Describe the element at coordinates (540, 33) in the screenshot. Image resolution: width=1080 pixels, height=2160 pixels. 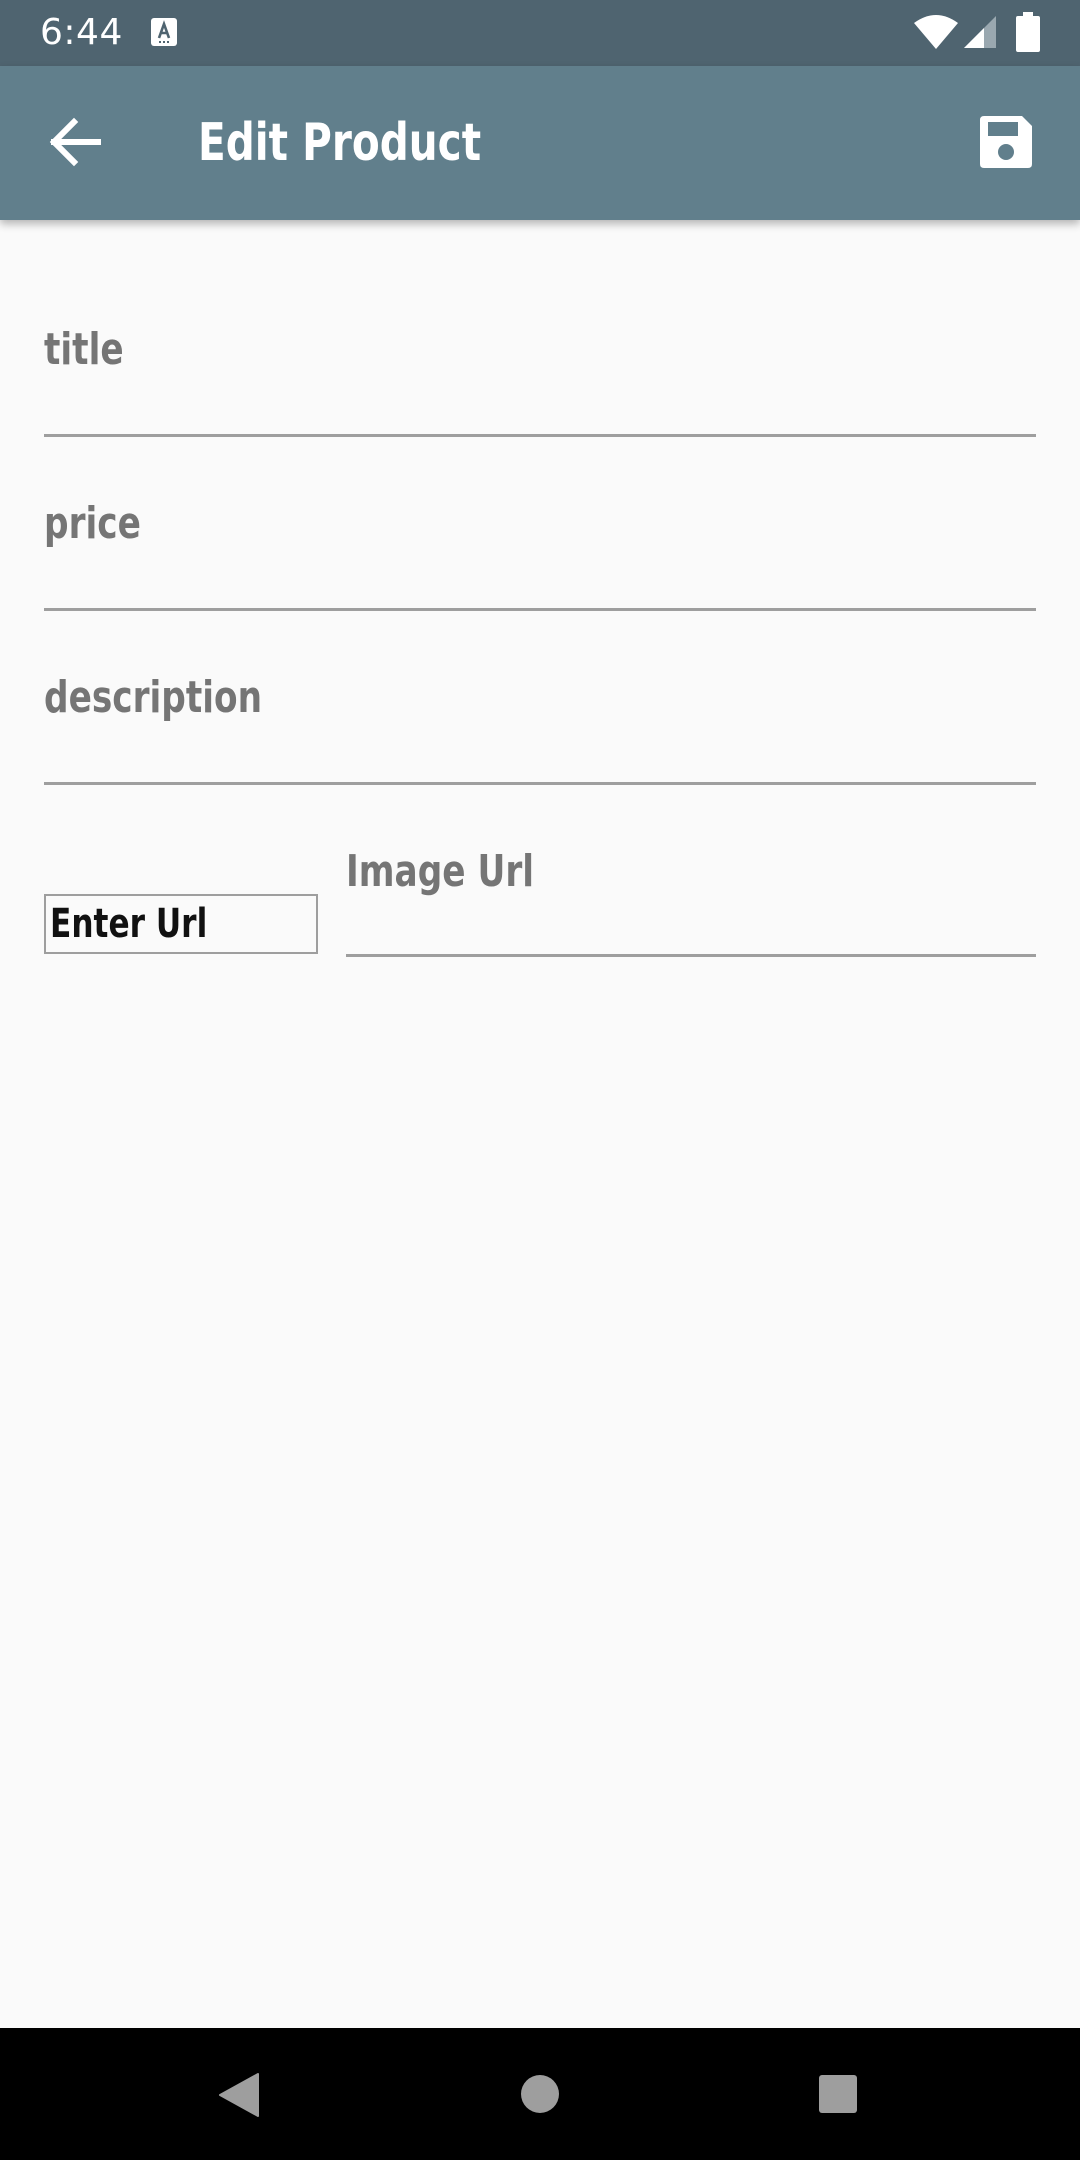
I see `status-bar: 6:44` at that location.